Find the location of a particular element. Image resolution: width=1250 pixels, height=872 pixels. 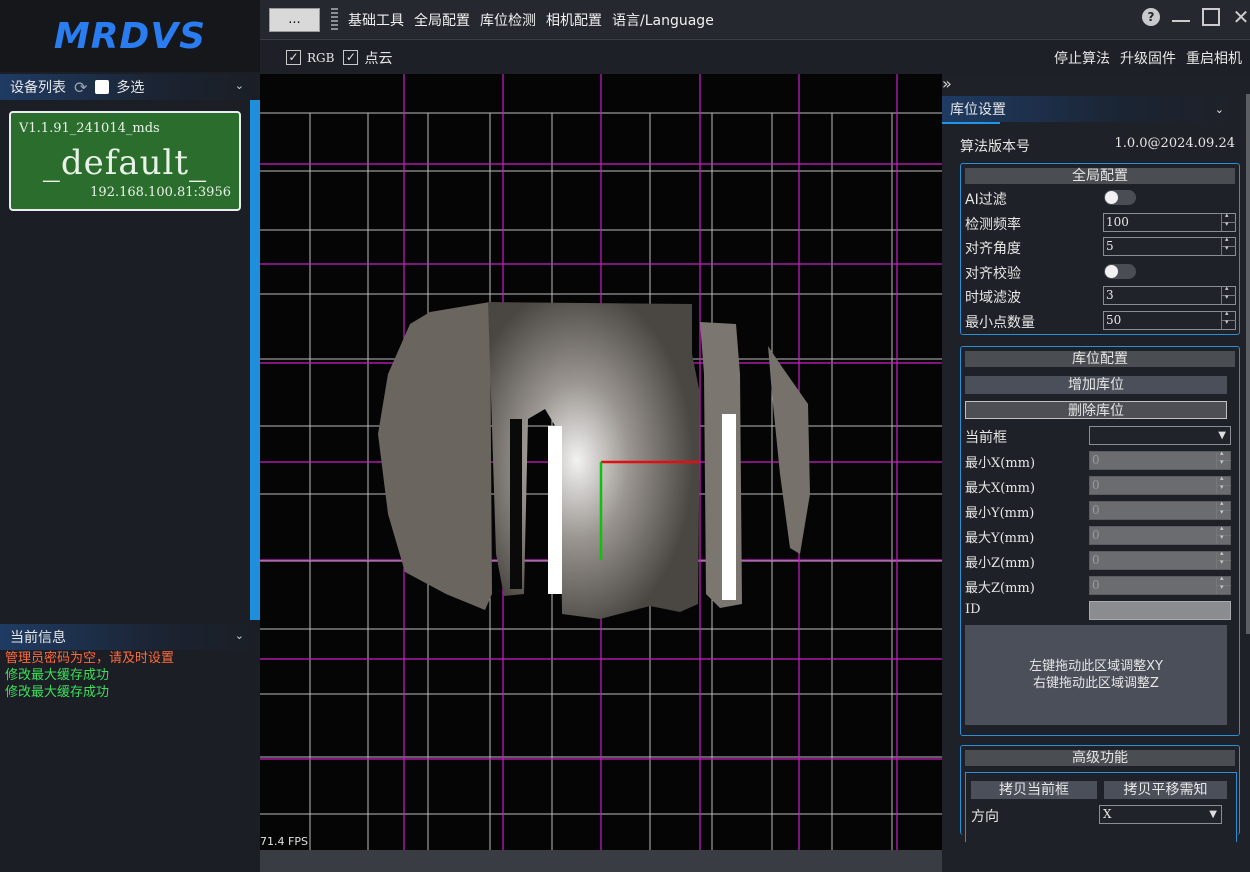

advanced-inner-box: 拷贝当前框 拷贝平移需知 方向 X ▼ is located at coordinates (1101, 807).